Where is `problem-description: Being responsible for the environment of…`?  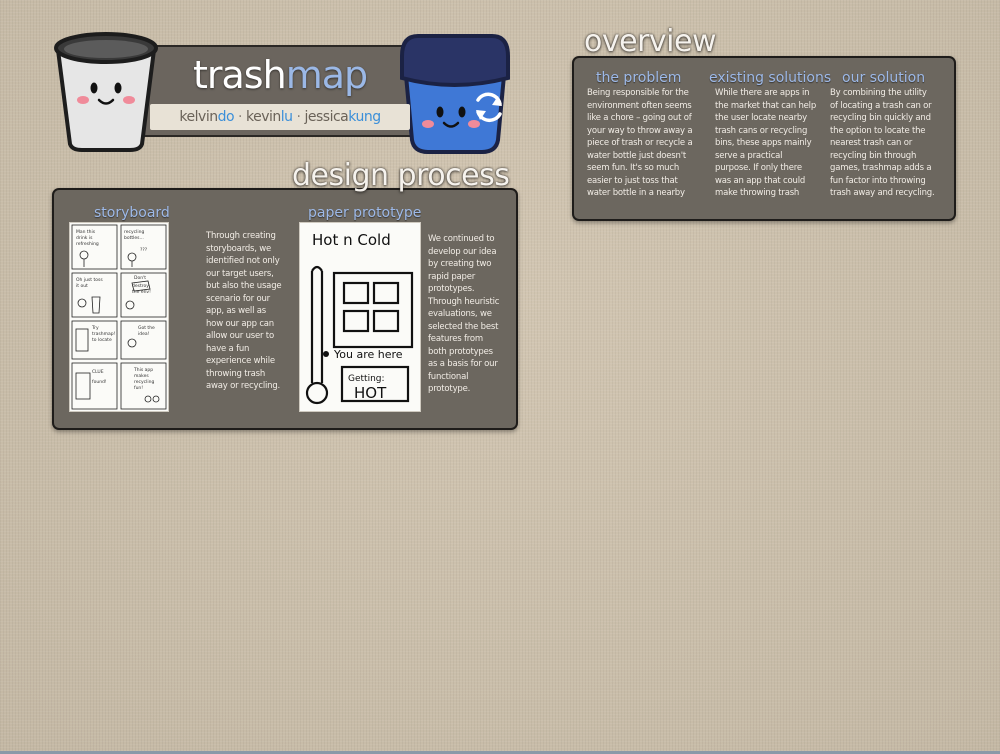
problem-description: Being responsible for the environment of… is located at coordinates (640, 143).